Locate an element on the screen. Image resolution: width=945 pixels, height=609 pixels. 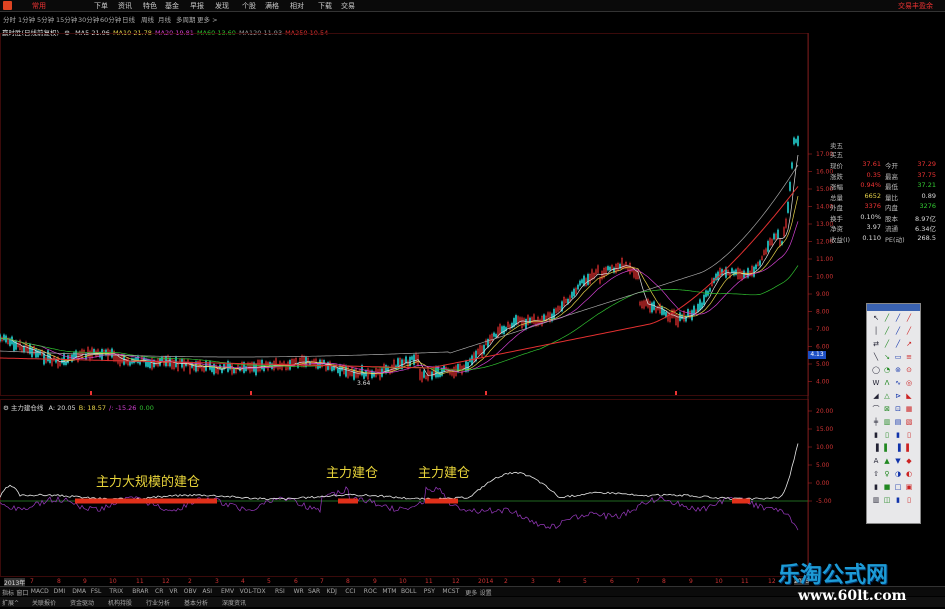
menu-item-11: 交易 is located at coordinates (348, 6).